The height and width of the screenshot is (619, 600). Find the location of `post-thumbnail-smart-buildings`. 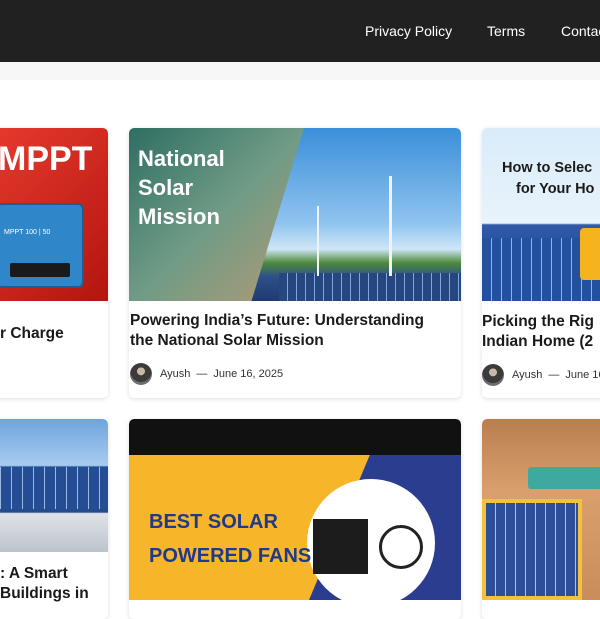

post-thumbnail-smart-buildings is located at coordinates (54, 485).